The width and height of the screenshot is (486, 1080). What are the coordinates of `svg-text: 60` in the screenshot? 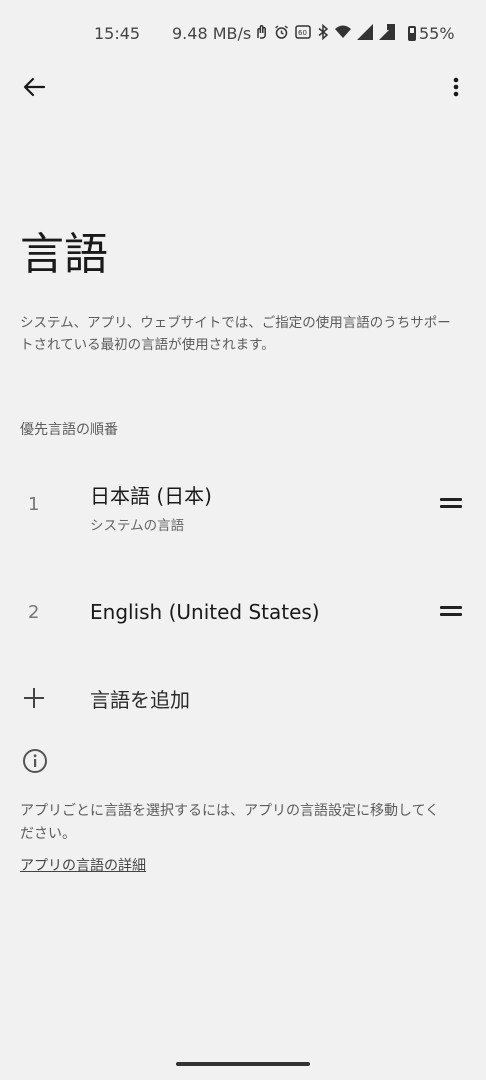 It's located at (302, 33).